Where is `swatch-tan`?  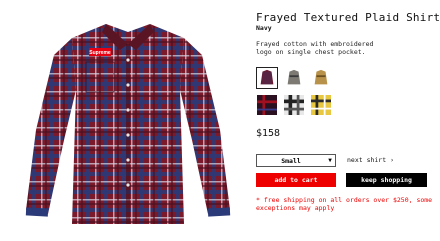 swatch-tan is located at coordinates (321, 78).